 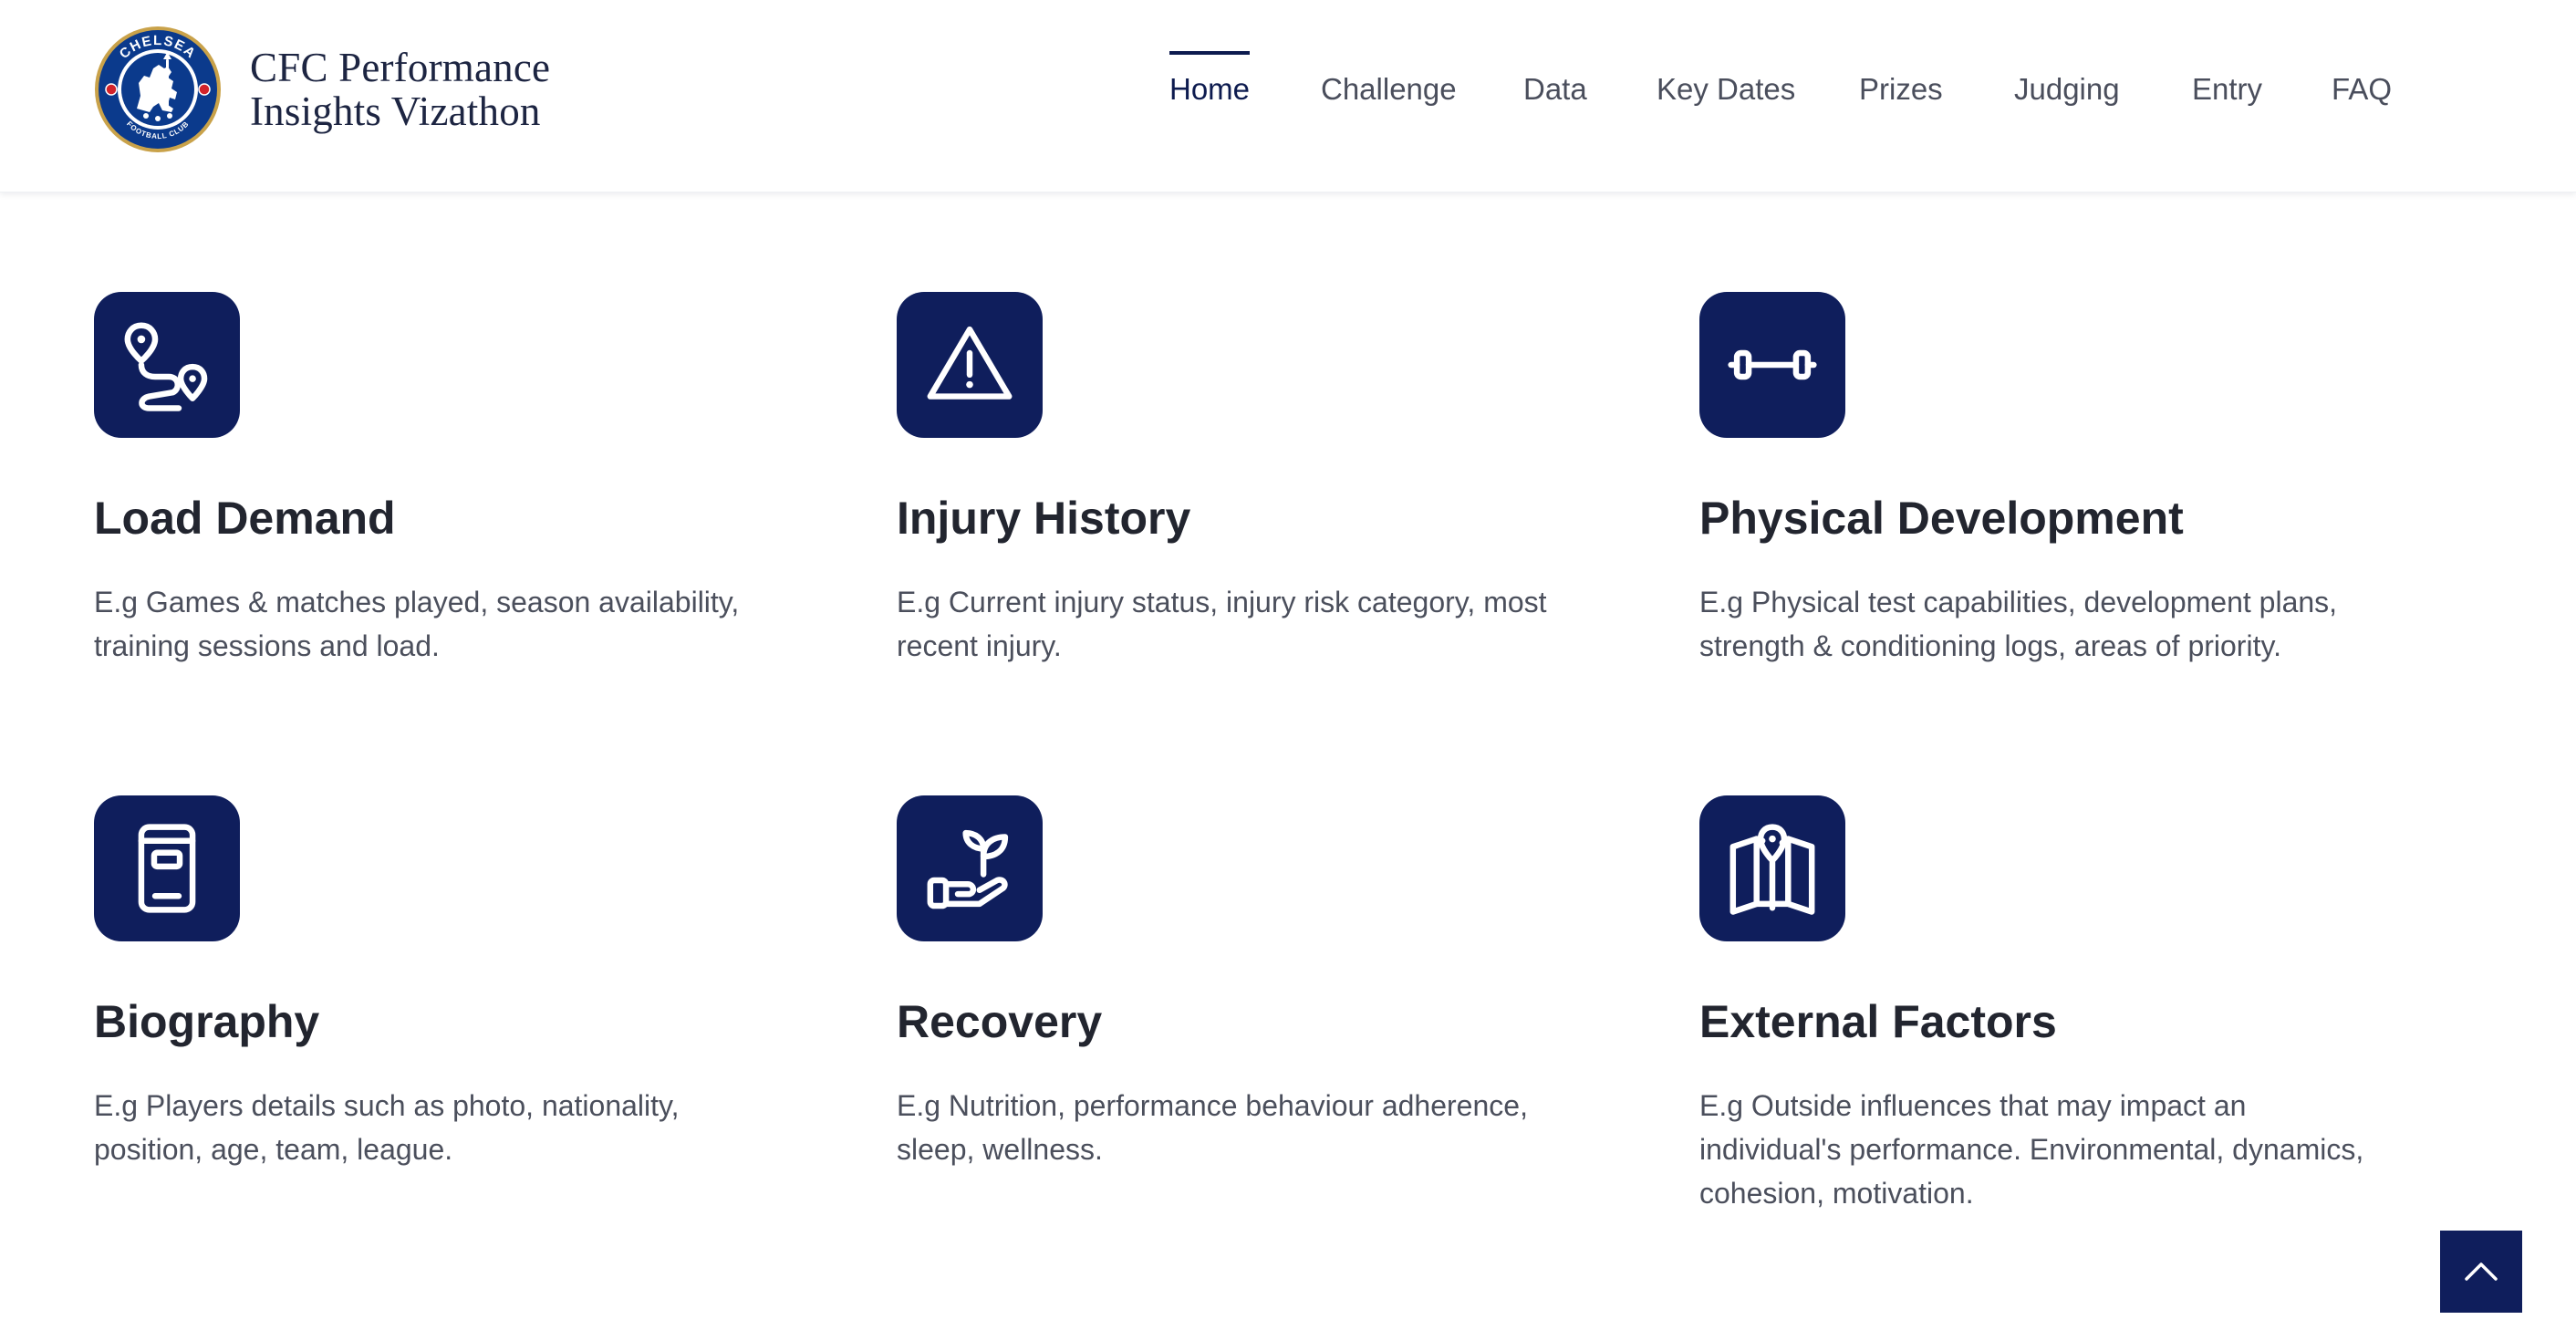 What do you see at coordinates (1878, 1021) in the screenshot?
I see `feature-title: External Factors` at bounding box center [1878, 1021].